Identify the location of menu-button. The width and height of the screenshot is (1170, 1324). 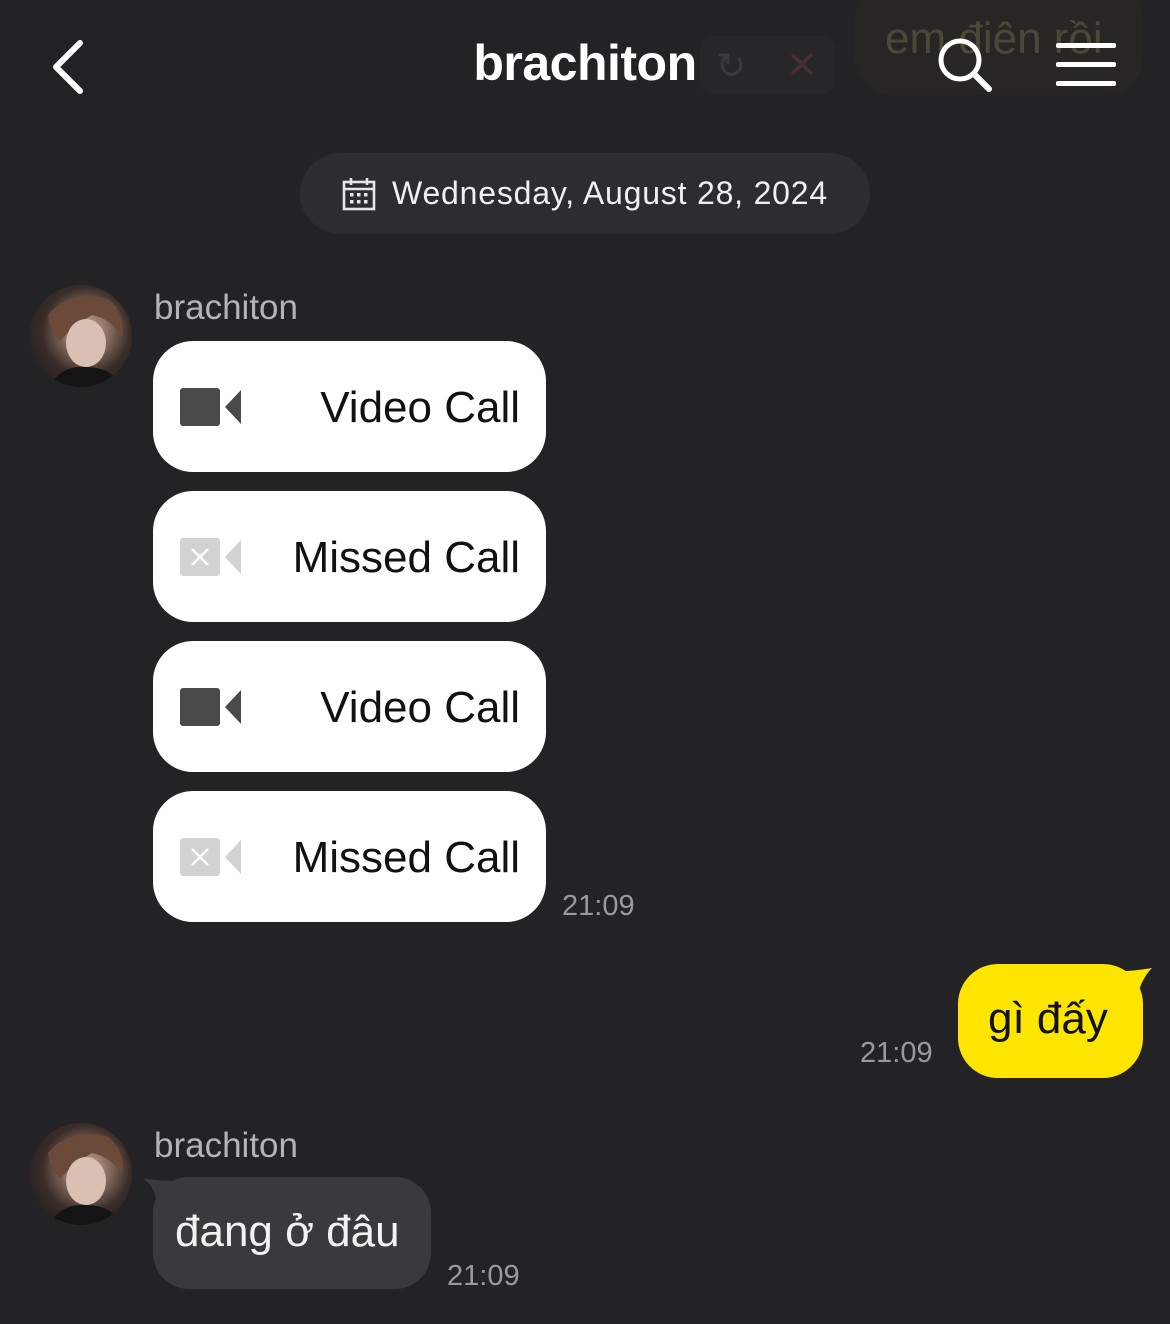
(1086, 65).